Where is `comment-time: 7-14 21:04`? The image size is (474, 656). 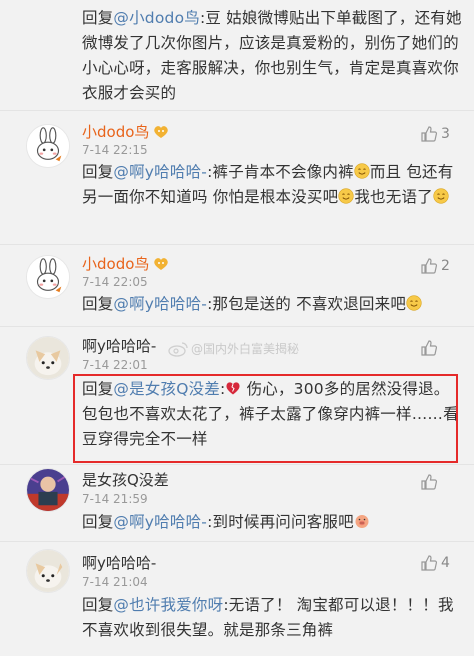
comment-time: 7-14 21:04 is located at coordinates (115, 582).